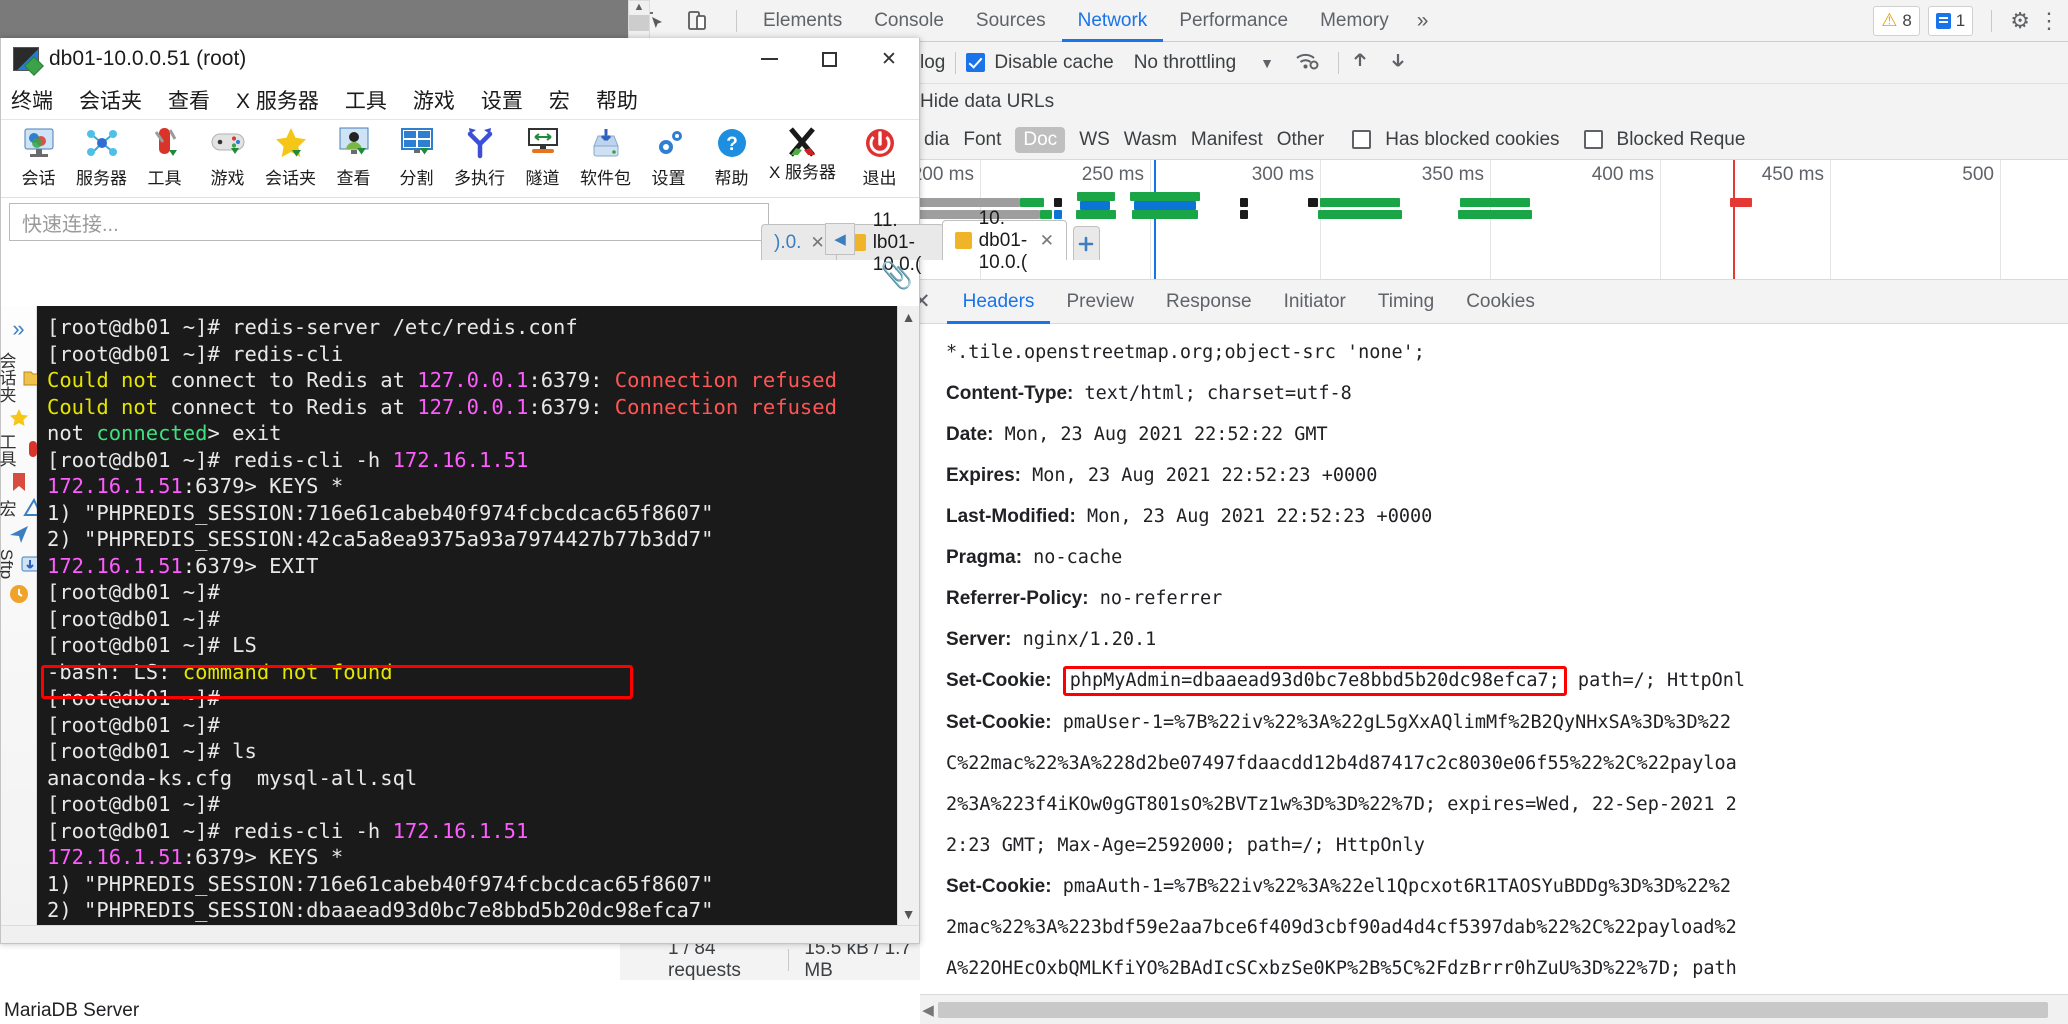 Image resolution: width=2068 pixels, height=1024 pixels. I want to click on has-blocked-cookies-checkbox, so click(1362, 139).